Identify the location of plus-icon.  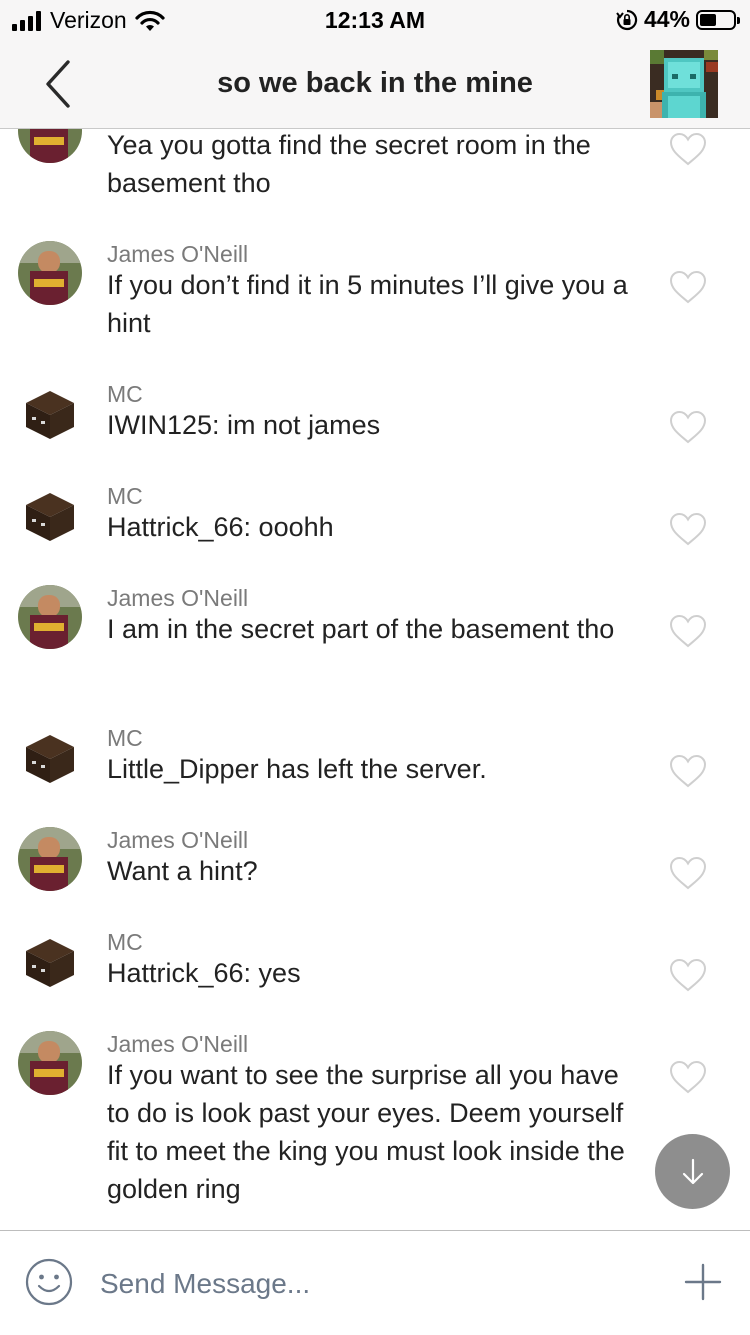
(703, 1282).